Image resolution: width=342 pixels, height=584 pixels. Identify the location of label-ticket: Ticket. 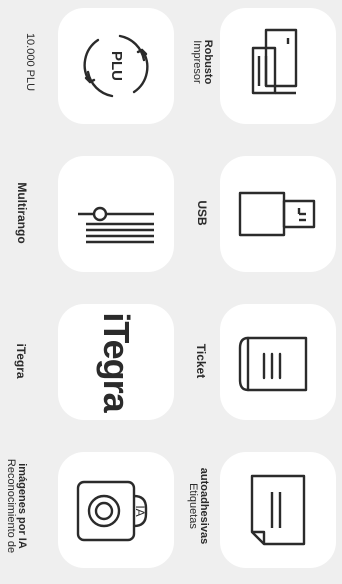
(201, 361).